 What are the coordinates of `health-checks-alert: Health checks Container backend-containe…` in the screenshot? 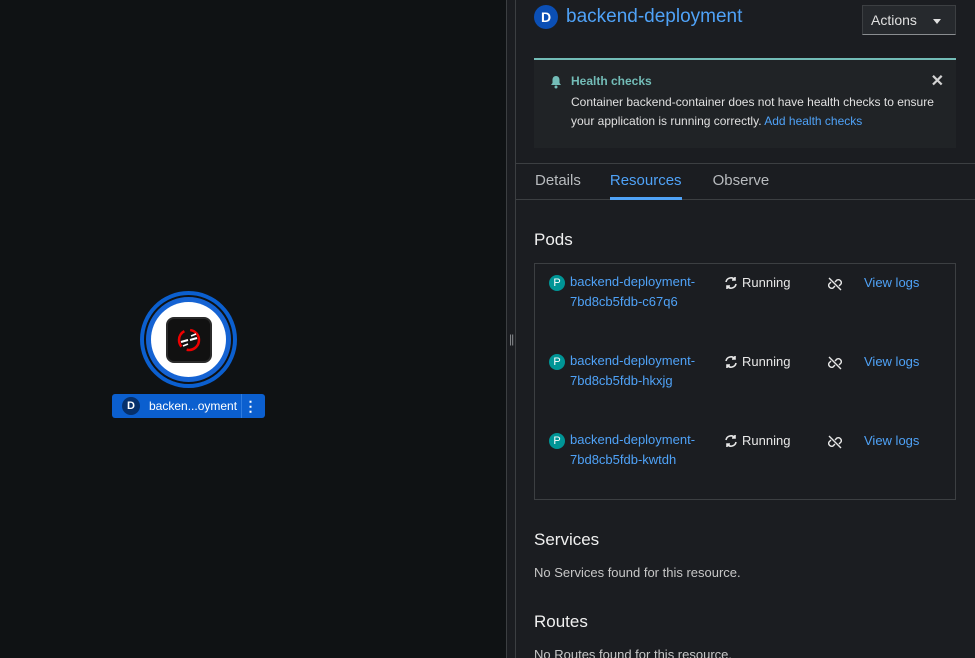 It's located at (745, 103).